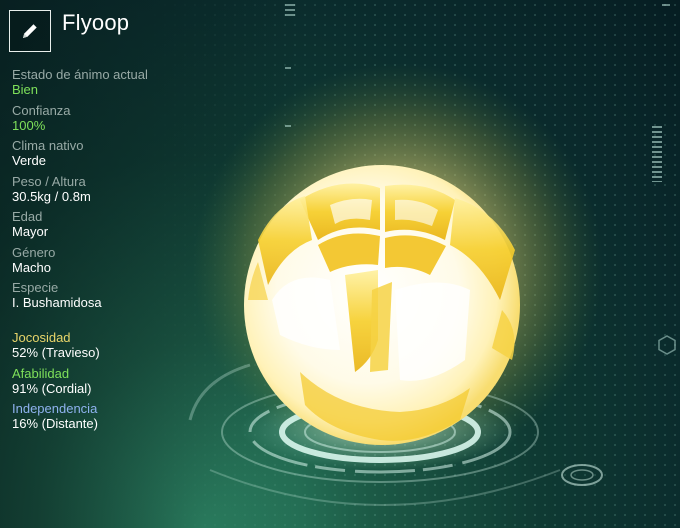 The width and height of the screenshot is (680, 528). I want to click on hexagon-icon, so click(667, 345).